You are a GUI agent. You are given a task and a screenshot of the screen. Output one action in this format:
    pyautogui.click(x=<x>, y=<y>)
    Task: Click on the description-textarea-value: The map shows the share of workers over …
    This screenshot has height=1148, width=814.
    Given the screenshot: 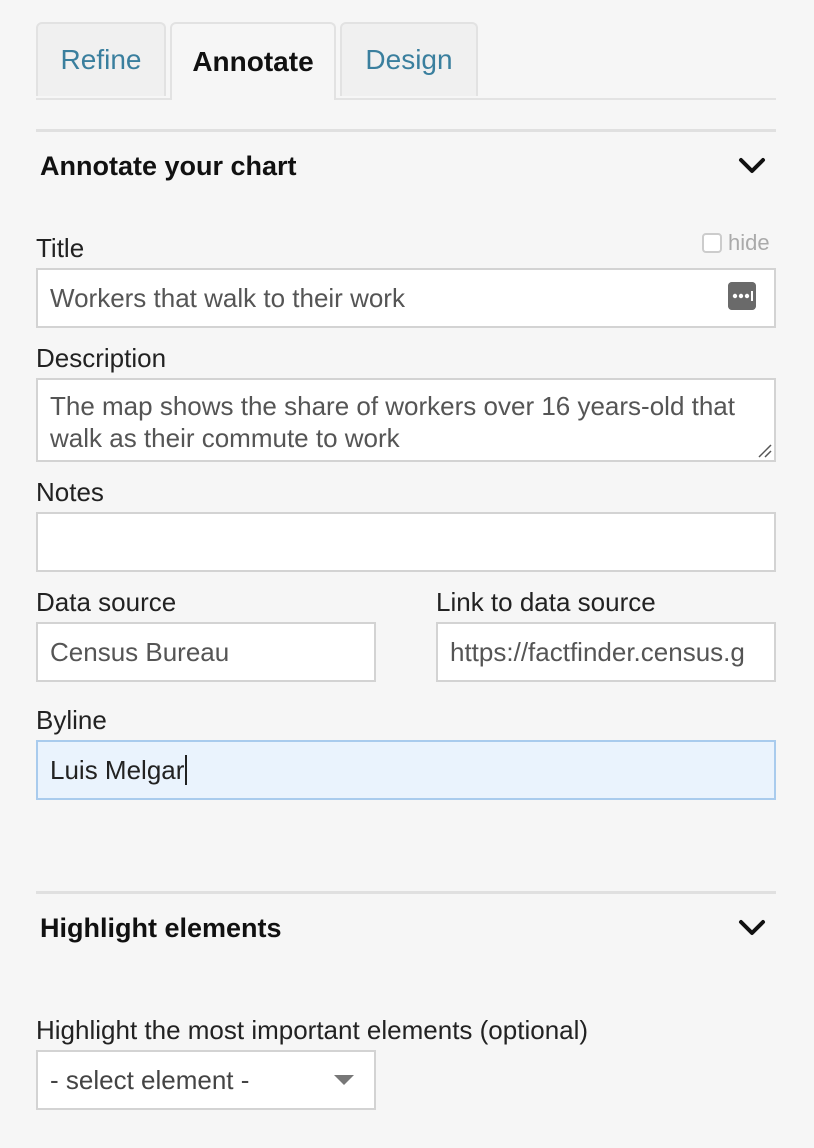 What is the action you would take?
    pyautogui.click(x=392, y=422)
    